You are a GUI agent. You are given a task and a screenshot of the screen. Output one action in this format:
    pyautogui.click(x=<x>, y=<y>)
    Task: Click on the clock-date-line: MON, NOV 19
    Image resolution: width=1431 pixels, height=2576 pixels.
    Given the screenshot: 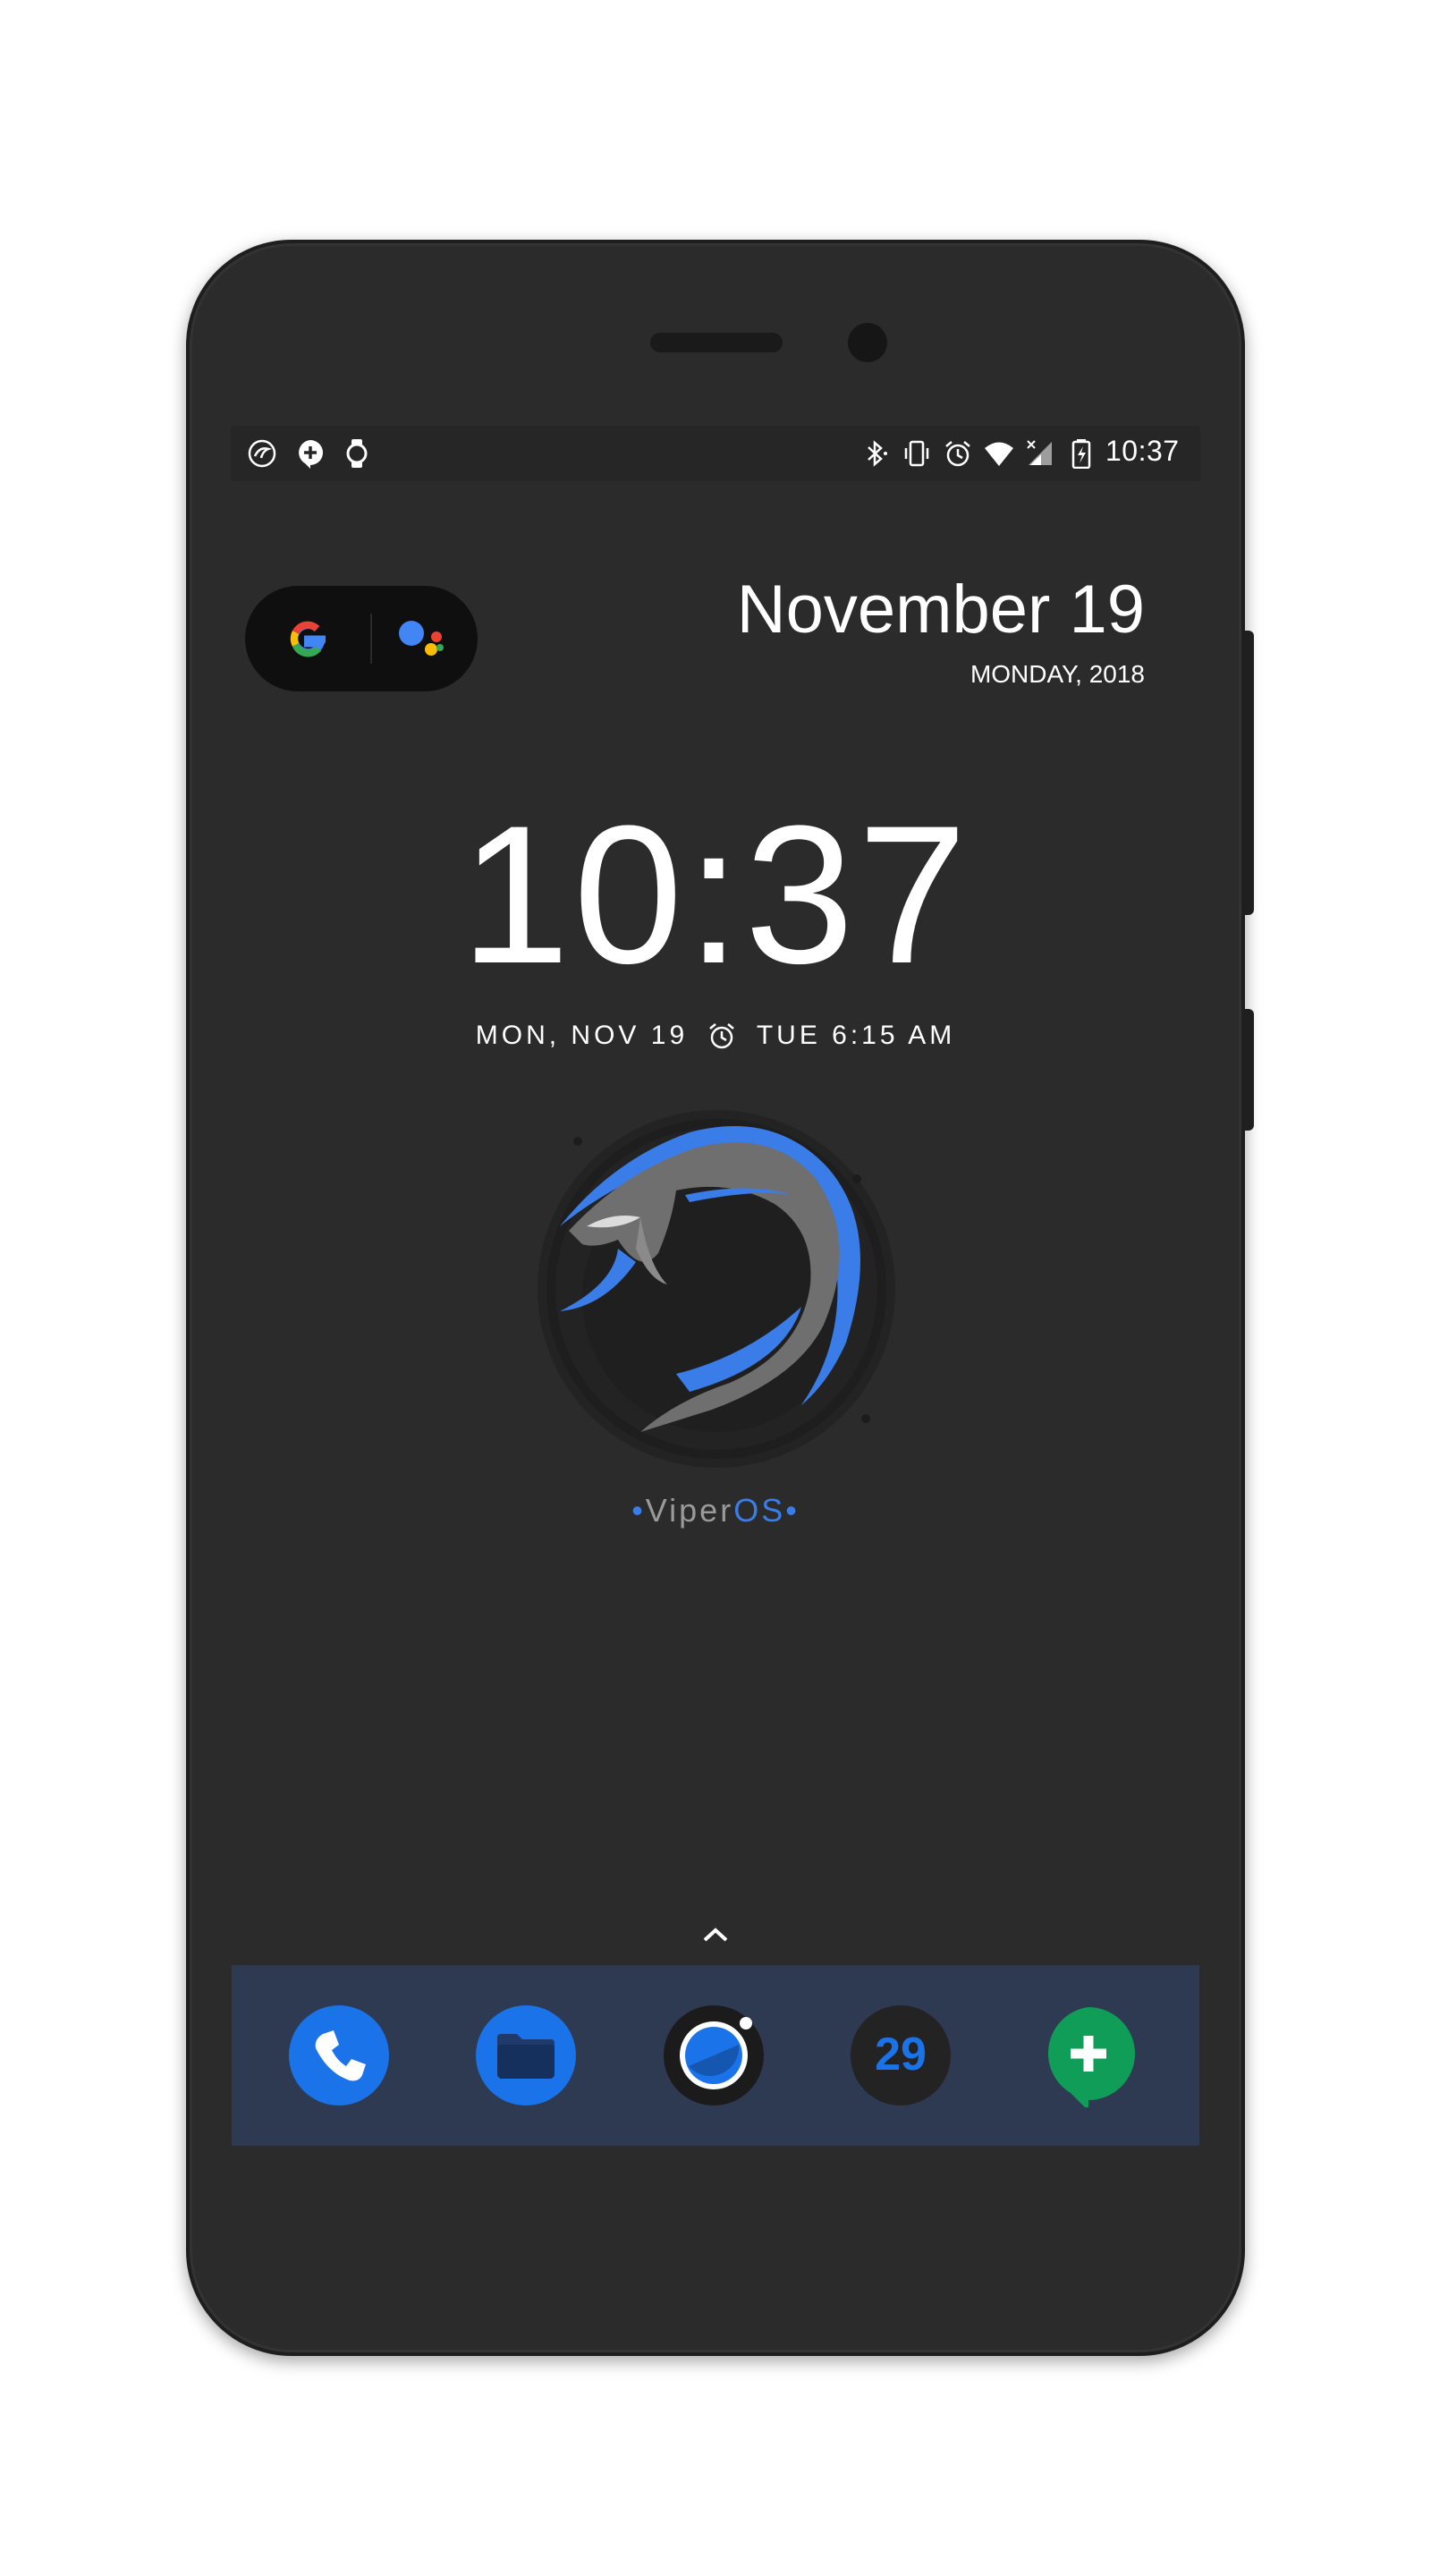 What is the action you would take?
    pyautogui.click(x=582, y=1036)
    